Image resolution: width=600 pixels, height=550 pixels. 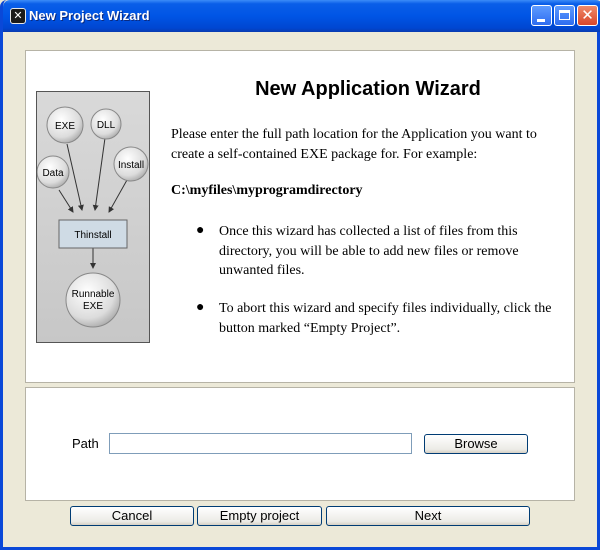 What do you see at coordinates (65, 126) in the screenshot?
I see `node-exe-label: EXE` at bounding box center [65, 126].